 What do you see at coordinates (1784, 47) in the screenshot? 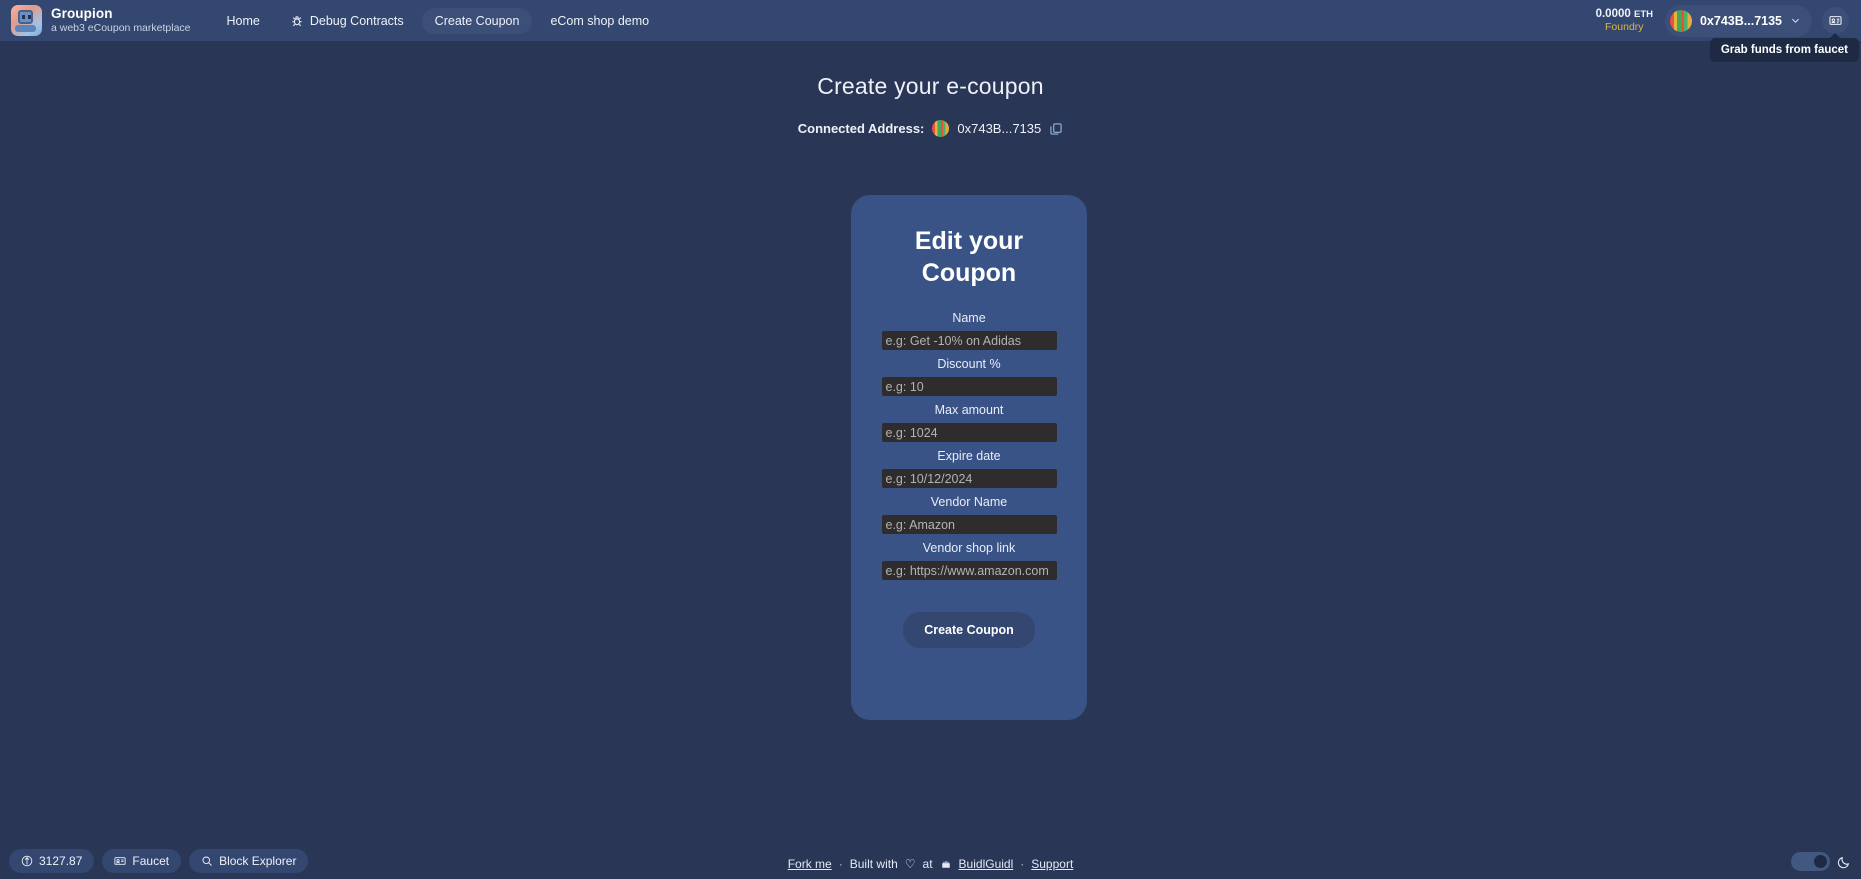
I see `faucet-tooltip: Grab funds from faucet` at bounding box center [1784, 47].